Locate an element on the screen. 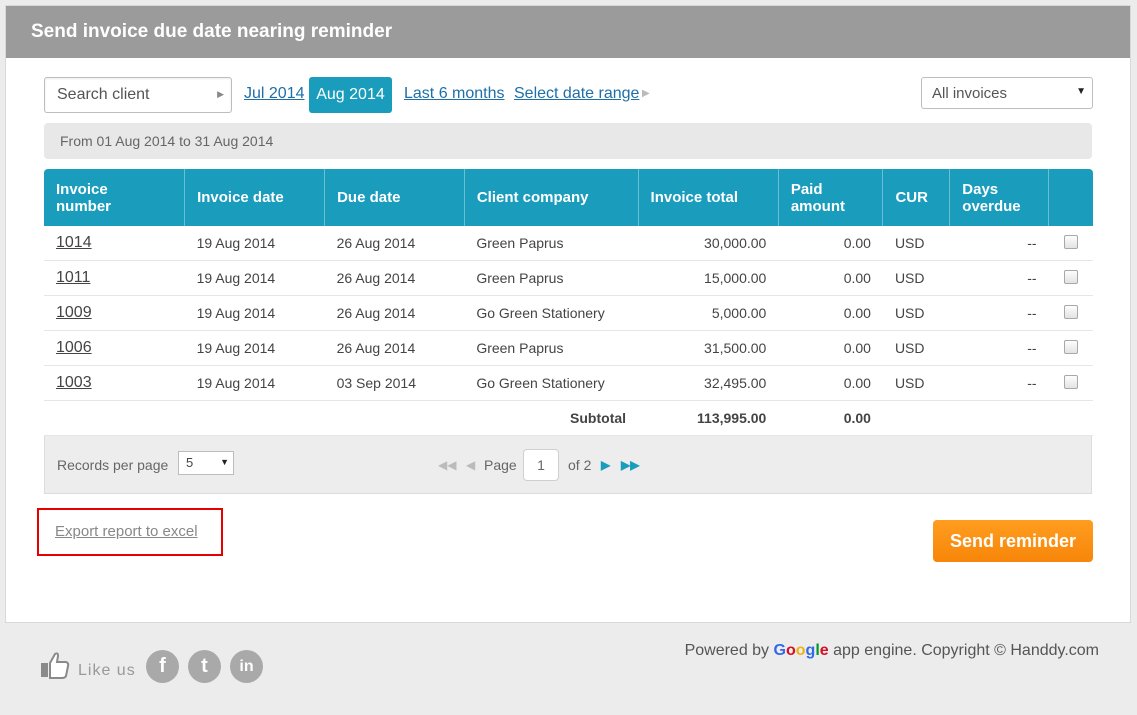 This screenshot has width=1137, height=715. total-cell: 30,000.00 is located at coordinates (708, 243).